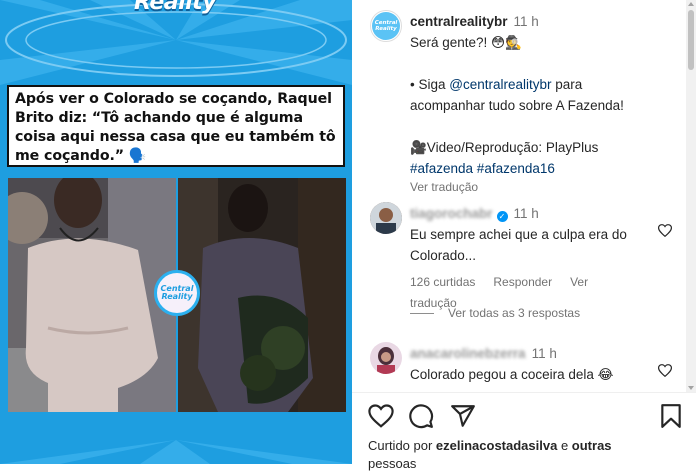 The image size is (696, 471). I want to click on liked-by-text: Curtido por ezelinacostadasilva e outras, so click(490, 445).